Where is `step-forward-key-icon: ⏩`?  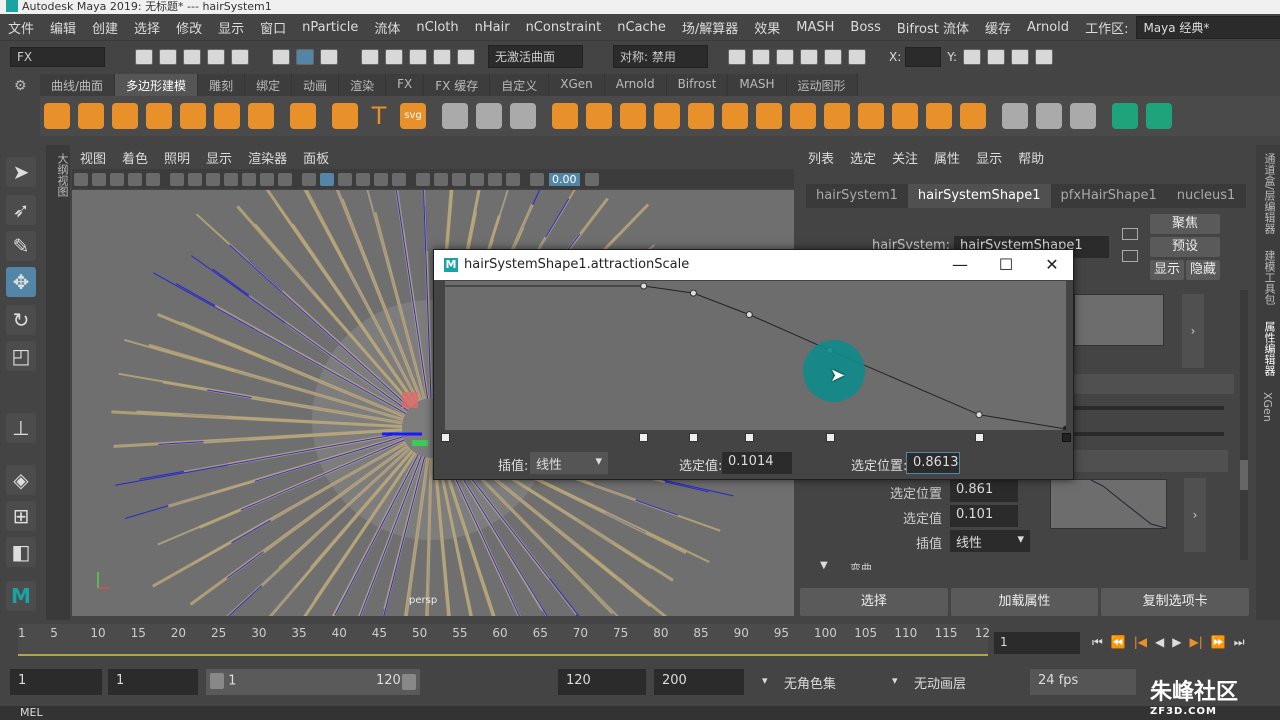
step-forward-key-icon: ⏩ is located at coordinates (1218, 642).